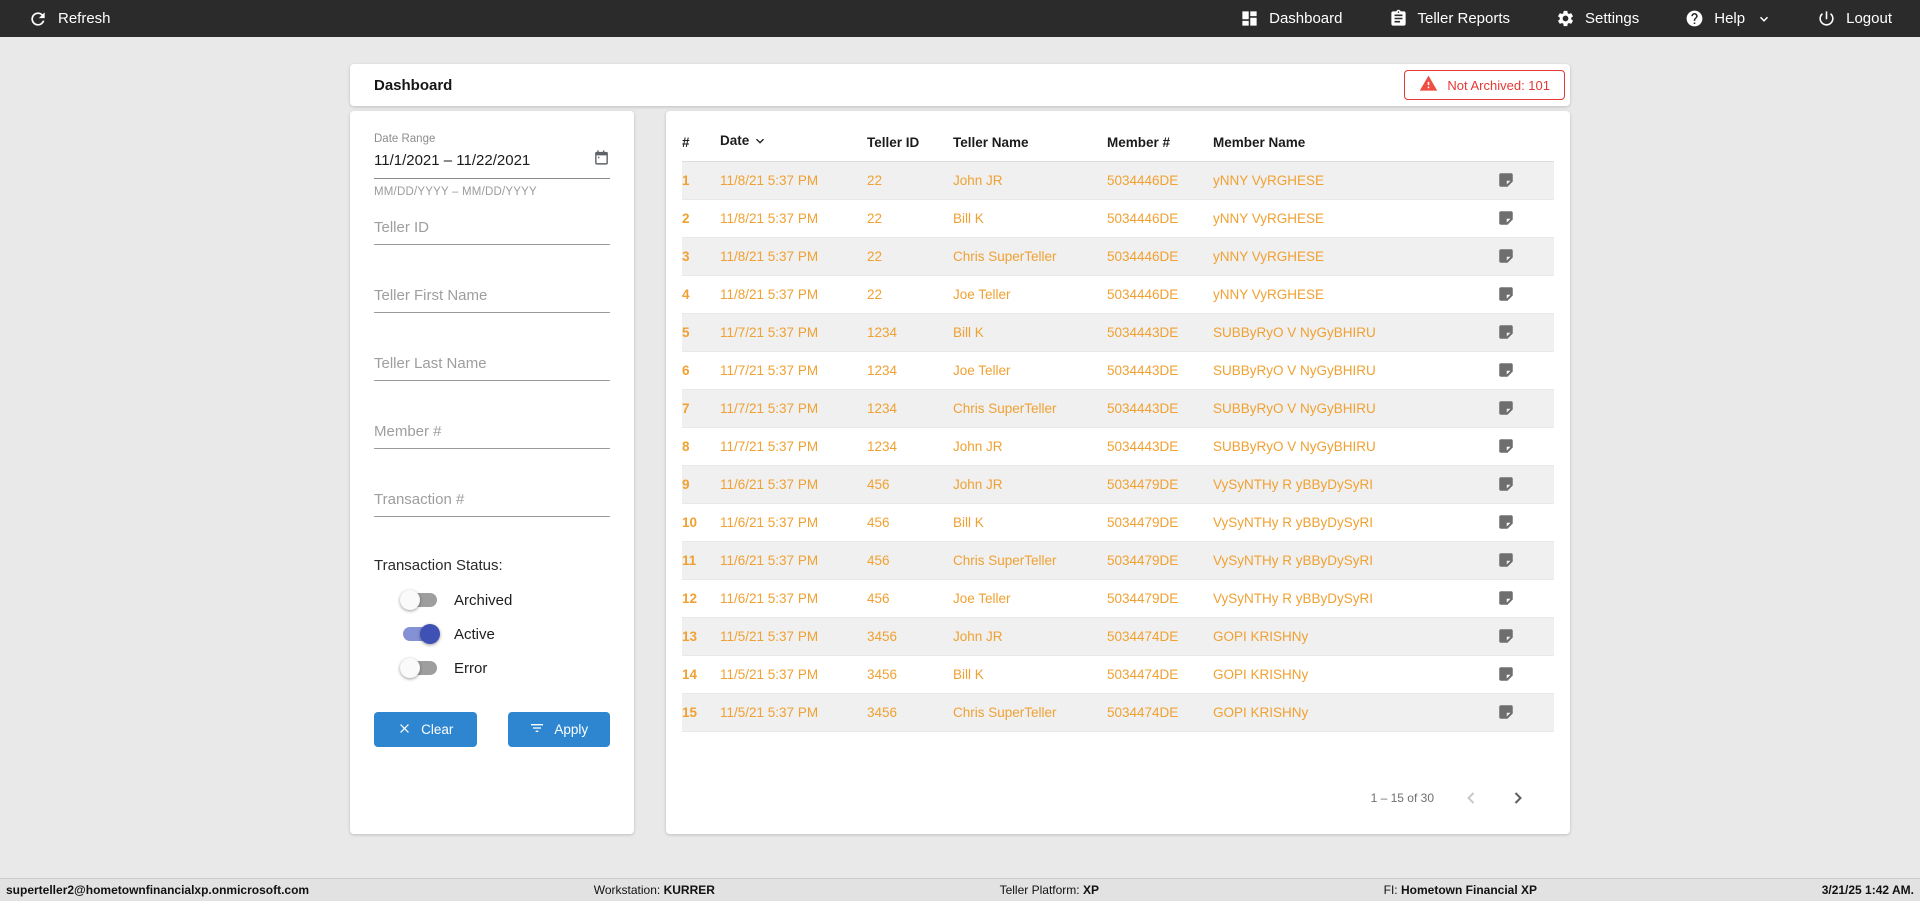  Describe the element at coordinates (474, 634) in the screenshot. I see `toggle-label: Active` at that location.